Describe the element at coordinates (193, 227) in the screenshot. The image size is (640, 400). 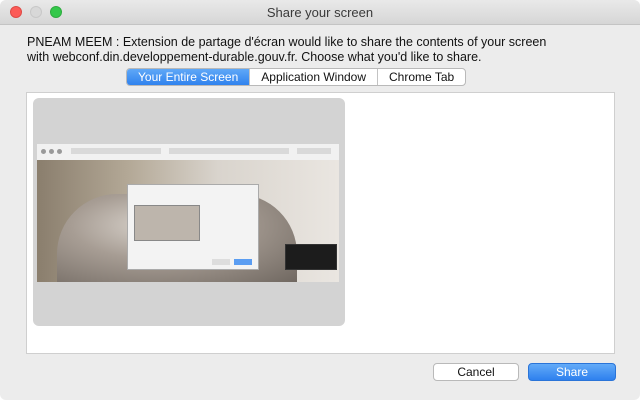
I see `thumbnail-nested-dialog` at that location.